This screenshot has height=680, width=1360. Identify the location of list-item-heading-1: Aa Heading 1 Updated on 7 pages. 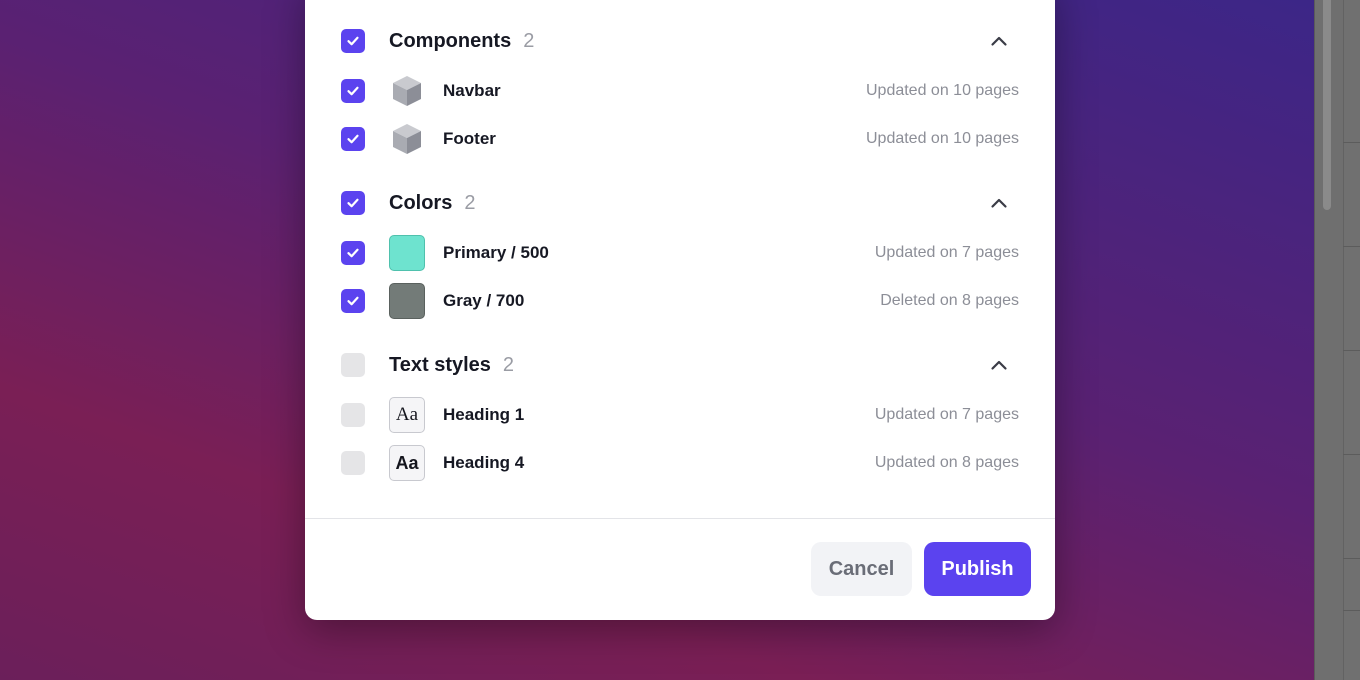
(680, 415).